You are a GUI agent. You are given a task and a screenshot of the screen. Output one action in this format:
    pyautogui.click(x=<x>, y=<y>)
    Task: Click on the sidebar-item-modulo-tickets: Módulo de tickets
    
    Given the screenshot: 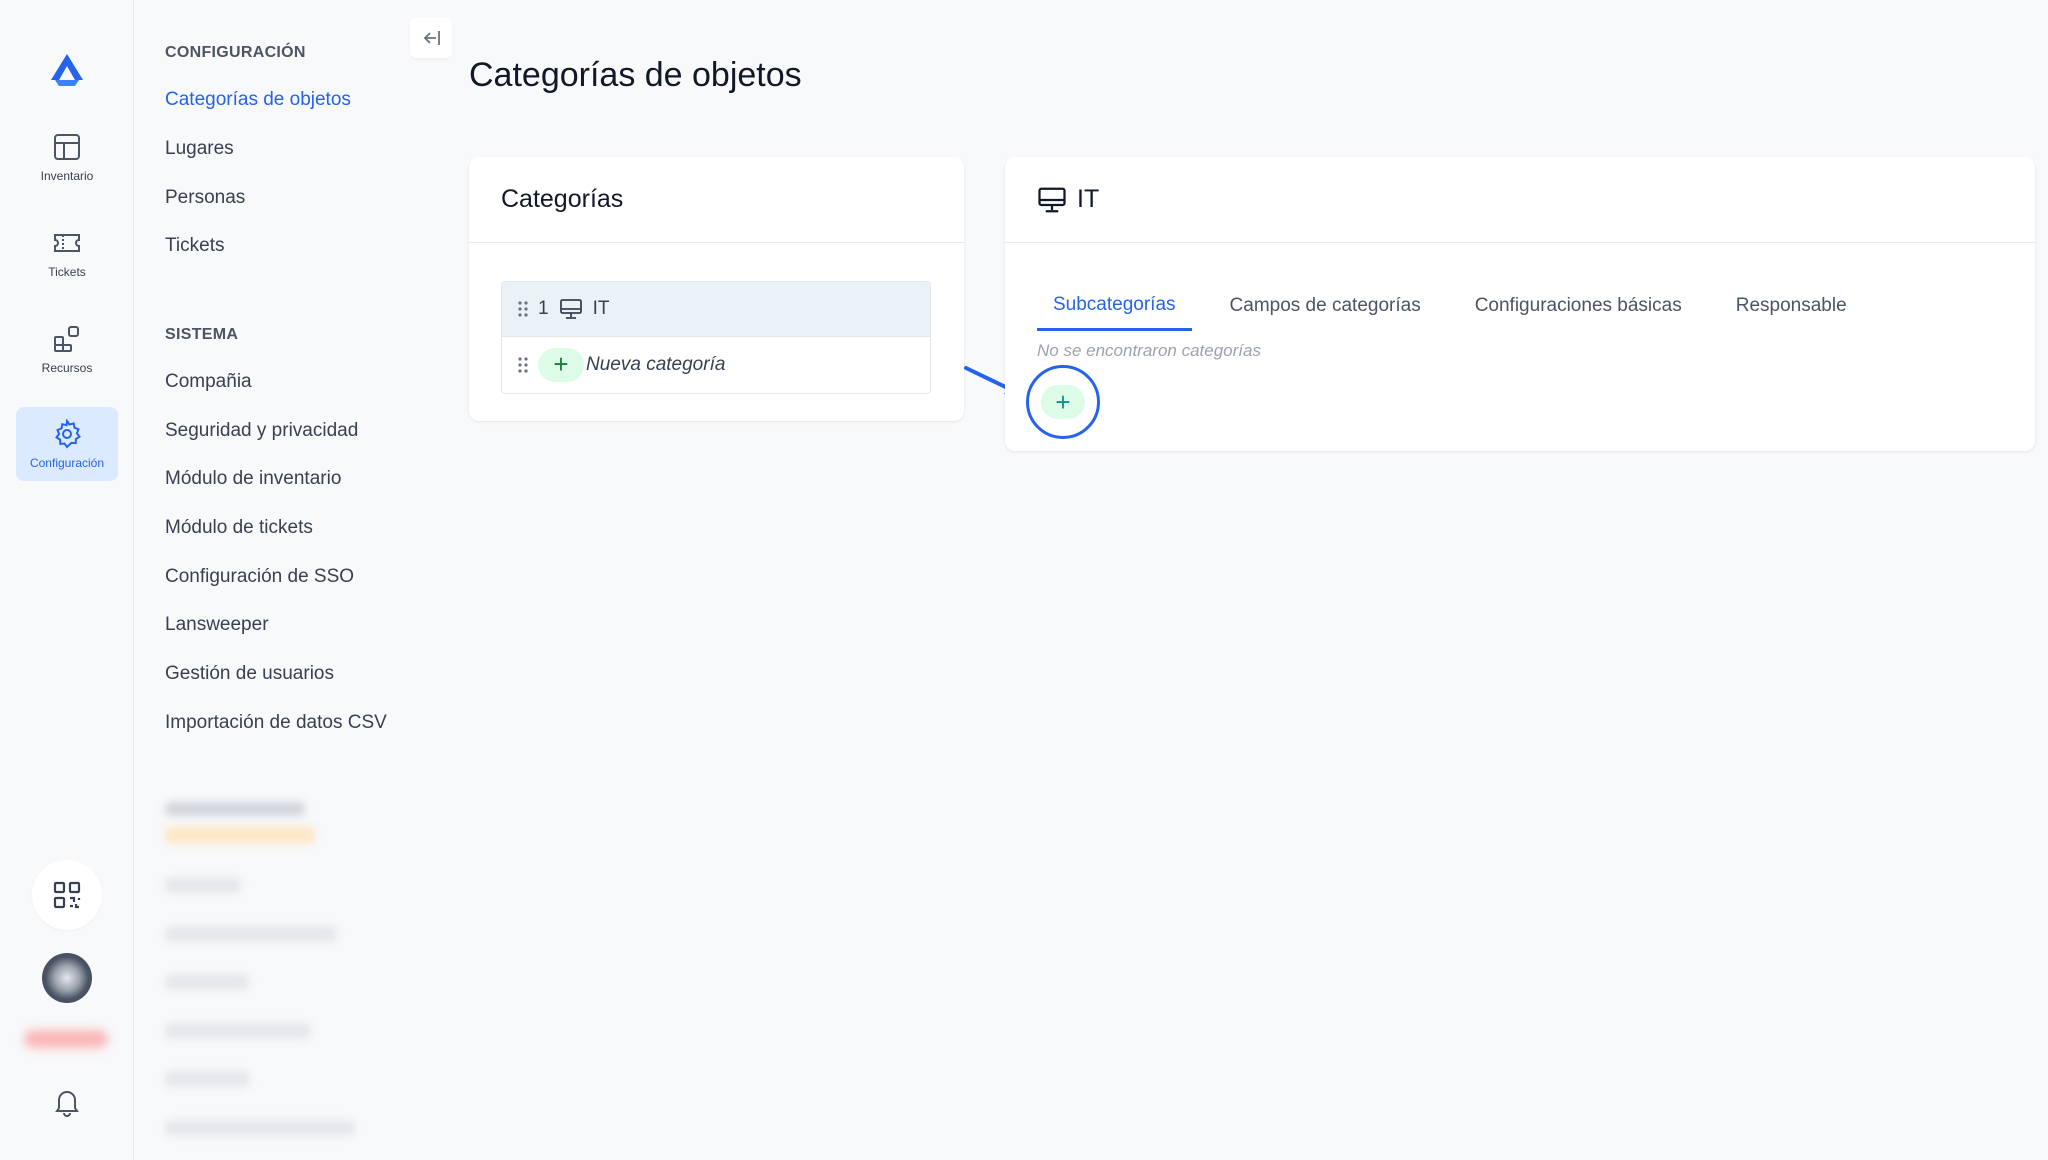 What is the action you would take?
    pyautogui.click(x=239, y=528)
    